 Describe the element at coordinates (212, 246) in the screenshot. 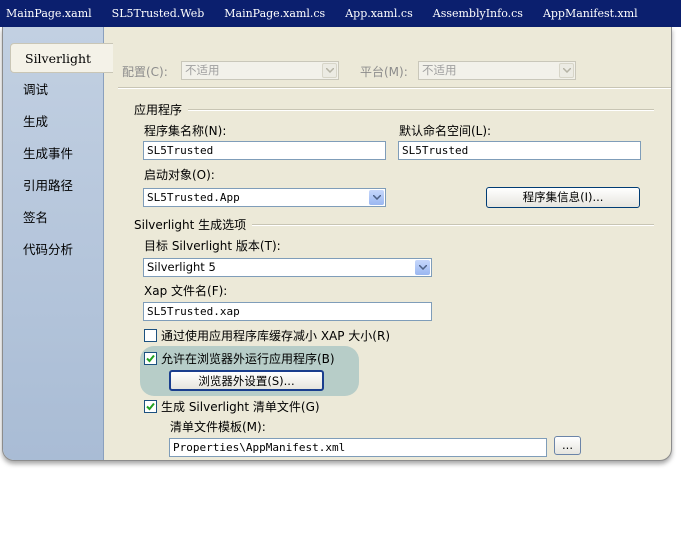

I see `target-version-label: 目标 Silverlight 版本(T):` at that location.